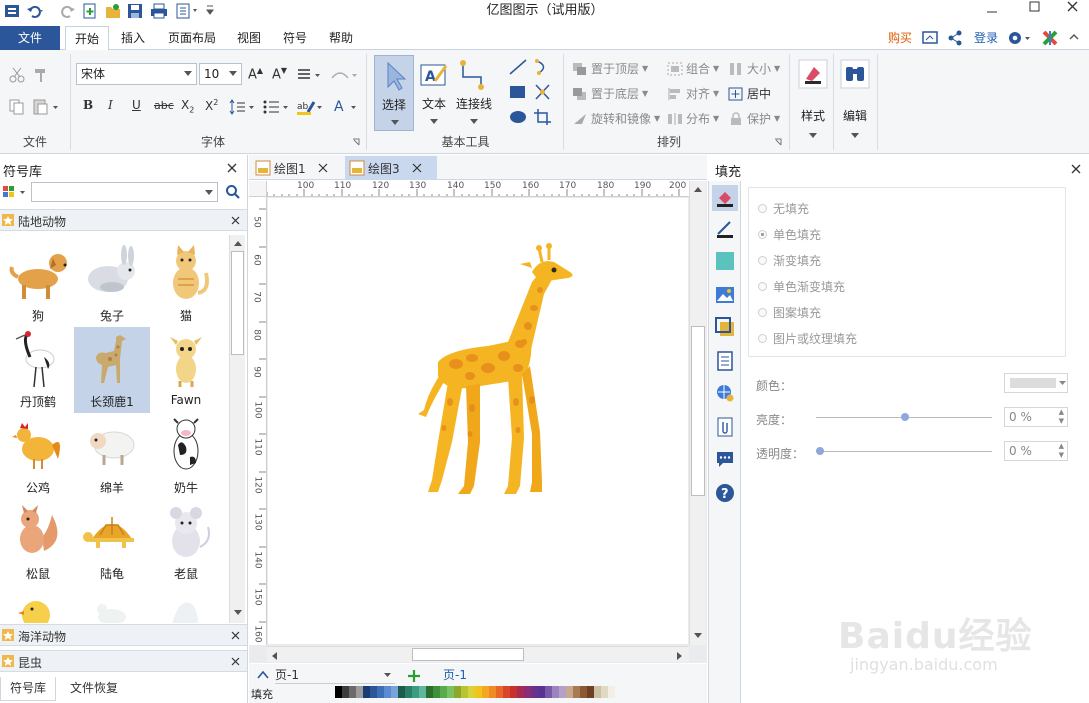 The image size is (1089, 703). Describe the element at coordinates (749, 93) in the screenshot. I see `center-button: 居中` at that location.